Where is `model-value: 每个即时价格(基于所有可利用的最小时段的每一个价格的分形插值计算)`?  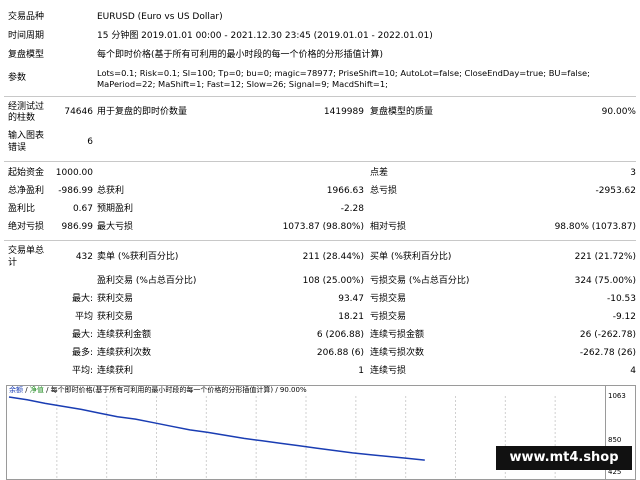
model-value: 每个即时价格(基于所有可利用的最小时段的每一个价格的分形插值计算) is located at coordinates (240, 55).